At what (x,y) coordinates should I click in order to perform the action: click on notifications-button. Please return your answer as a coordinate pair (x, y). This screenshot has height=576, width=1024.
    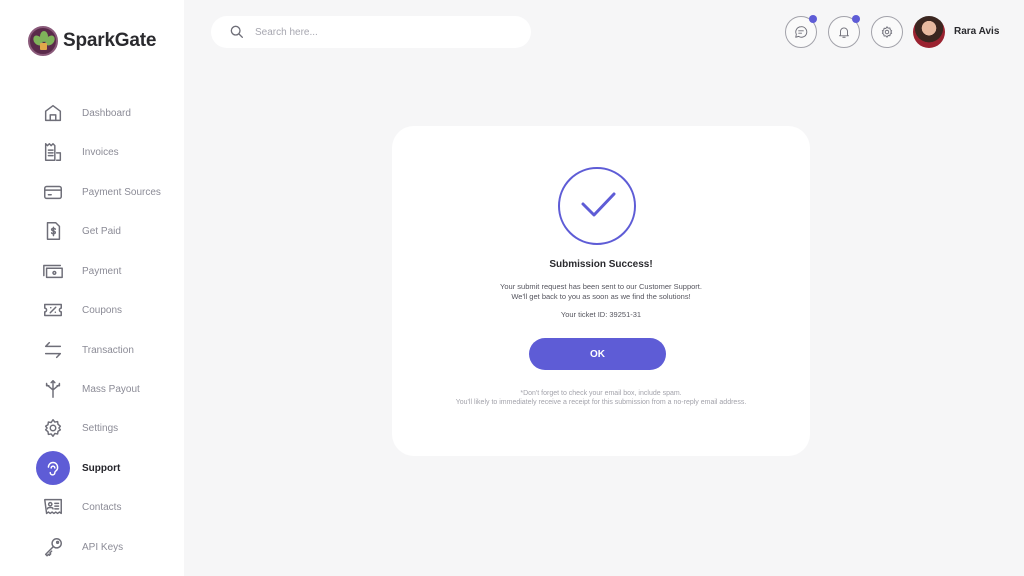
    Looking at the image, I should click on (844, 31).